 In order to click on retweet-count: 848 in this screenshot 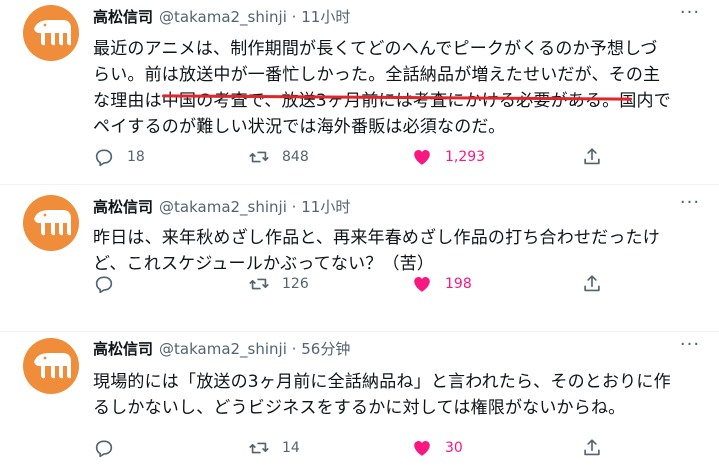, I will do `click(295, 157)`.